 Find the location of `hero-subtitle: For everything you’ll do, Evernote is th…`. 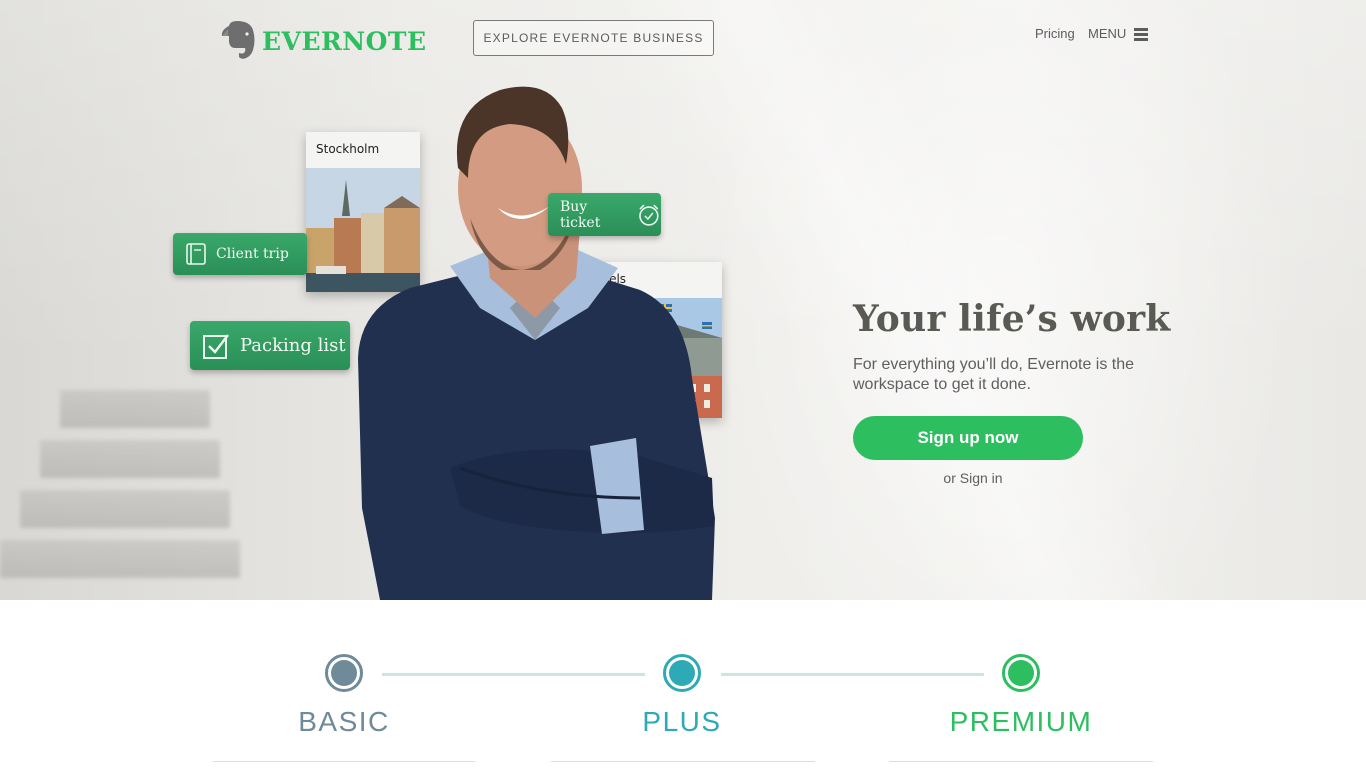

hero-subtitle: For everything you’ll do, Evernote is th… is located at coordinates (994, 374).